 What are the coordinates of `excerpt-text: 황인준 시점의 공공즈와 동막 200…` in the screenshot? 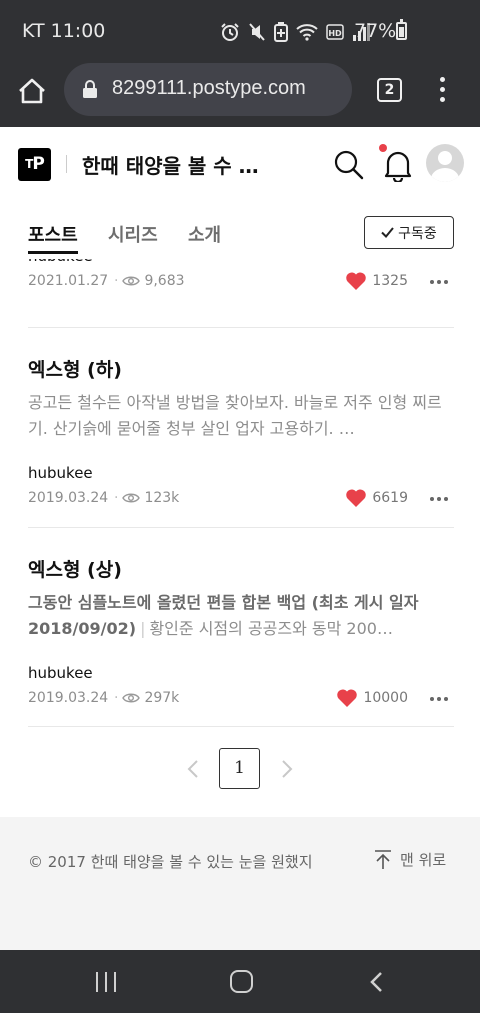 It's located at (271, 628).